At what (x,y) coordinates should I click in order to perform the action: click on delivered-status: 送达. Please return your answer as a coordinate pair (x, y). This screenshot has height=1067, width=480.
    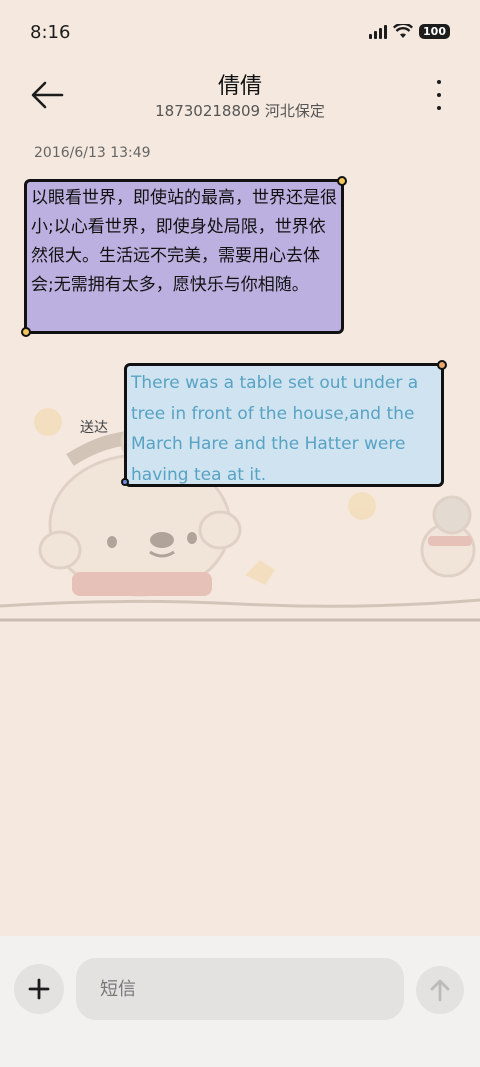
    Looking at the image, I should click on (94, 428).